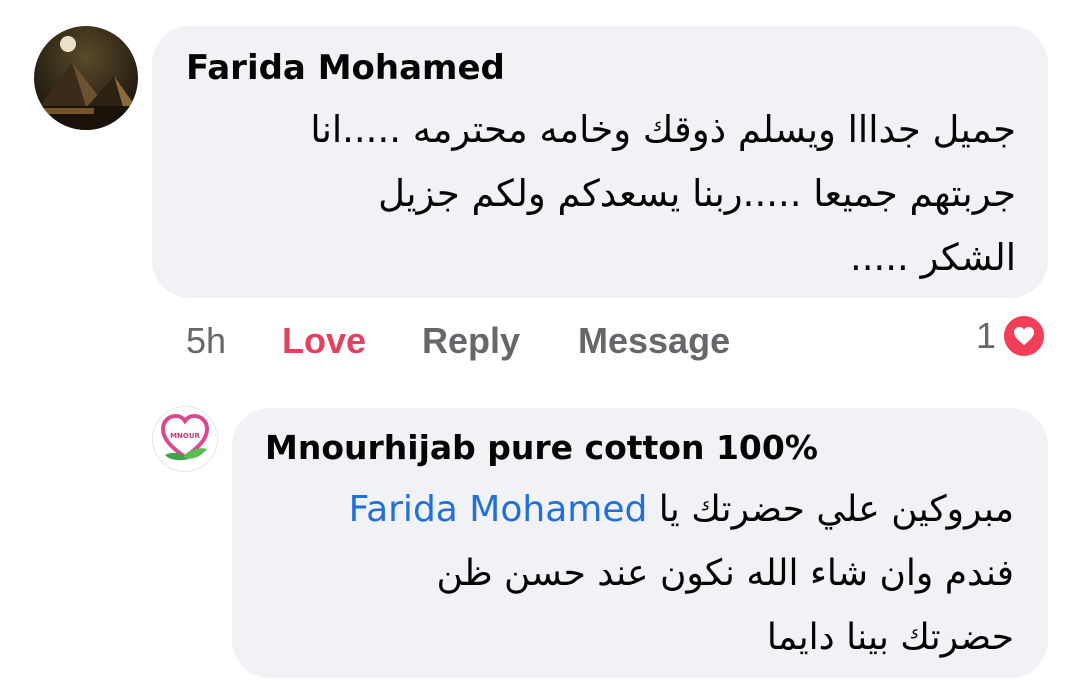 This screenshot has height=697, width=1080. What do you see at coordinates (836, 509) in the screenshot?
I see `reply-line-text: مبروكين علي حضرتك يا` at bounding box center [836, 509].